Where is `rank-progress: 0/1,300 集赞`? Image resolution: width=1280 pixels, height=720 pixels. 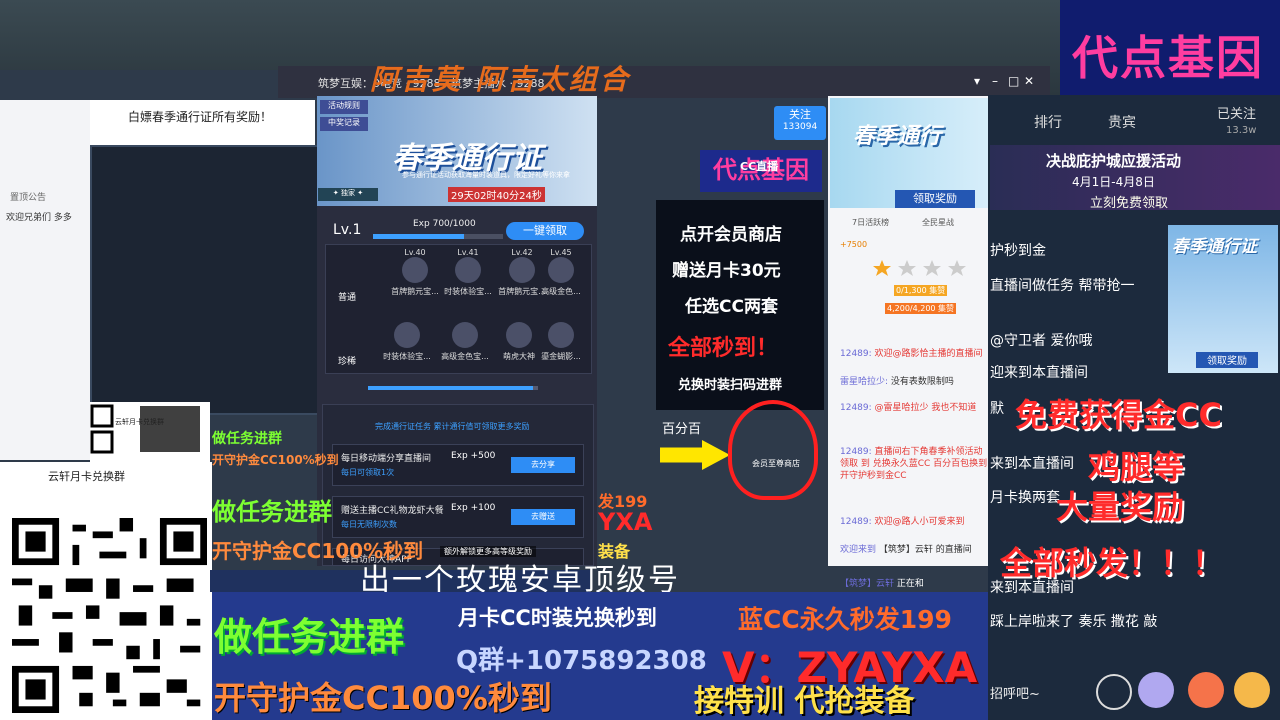
rank-progress: 0/1,300 集赞 is located at coordinates (921, 290).